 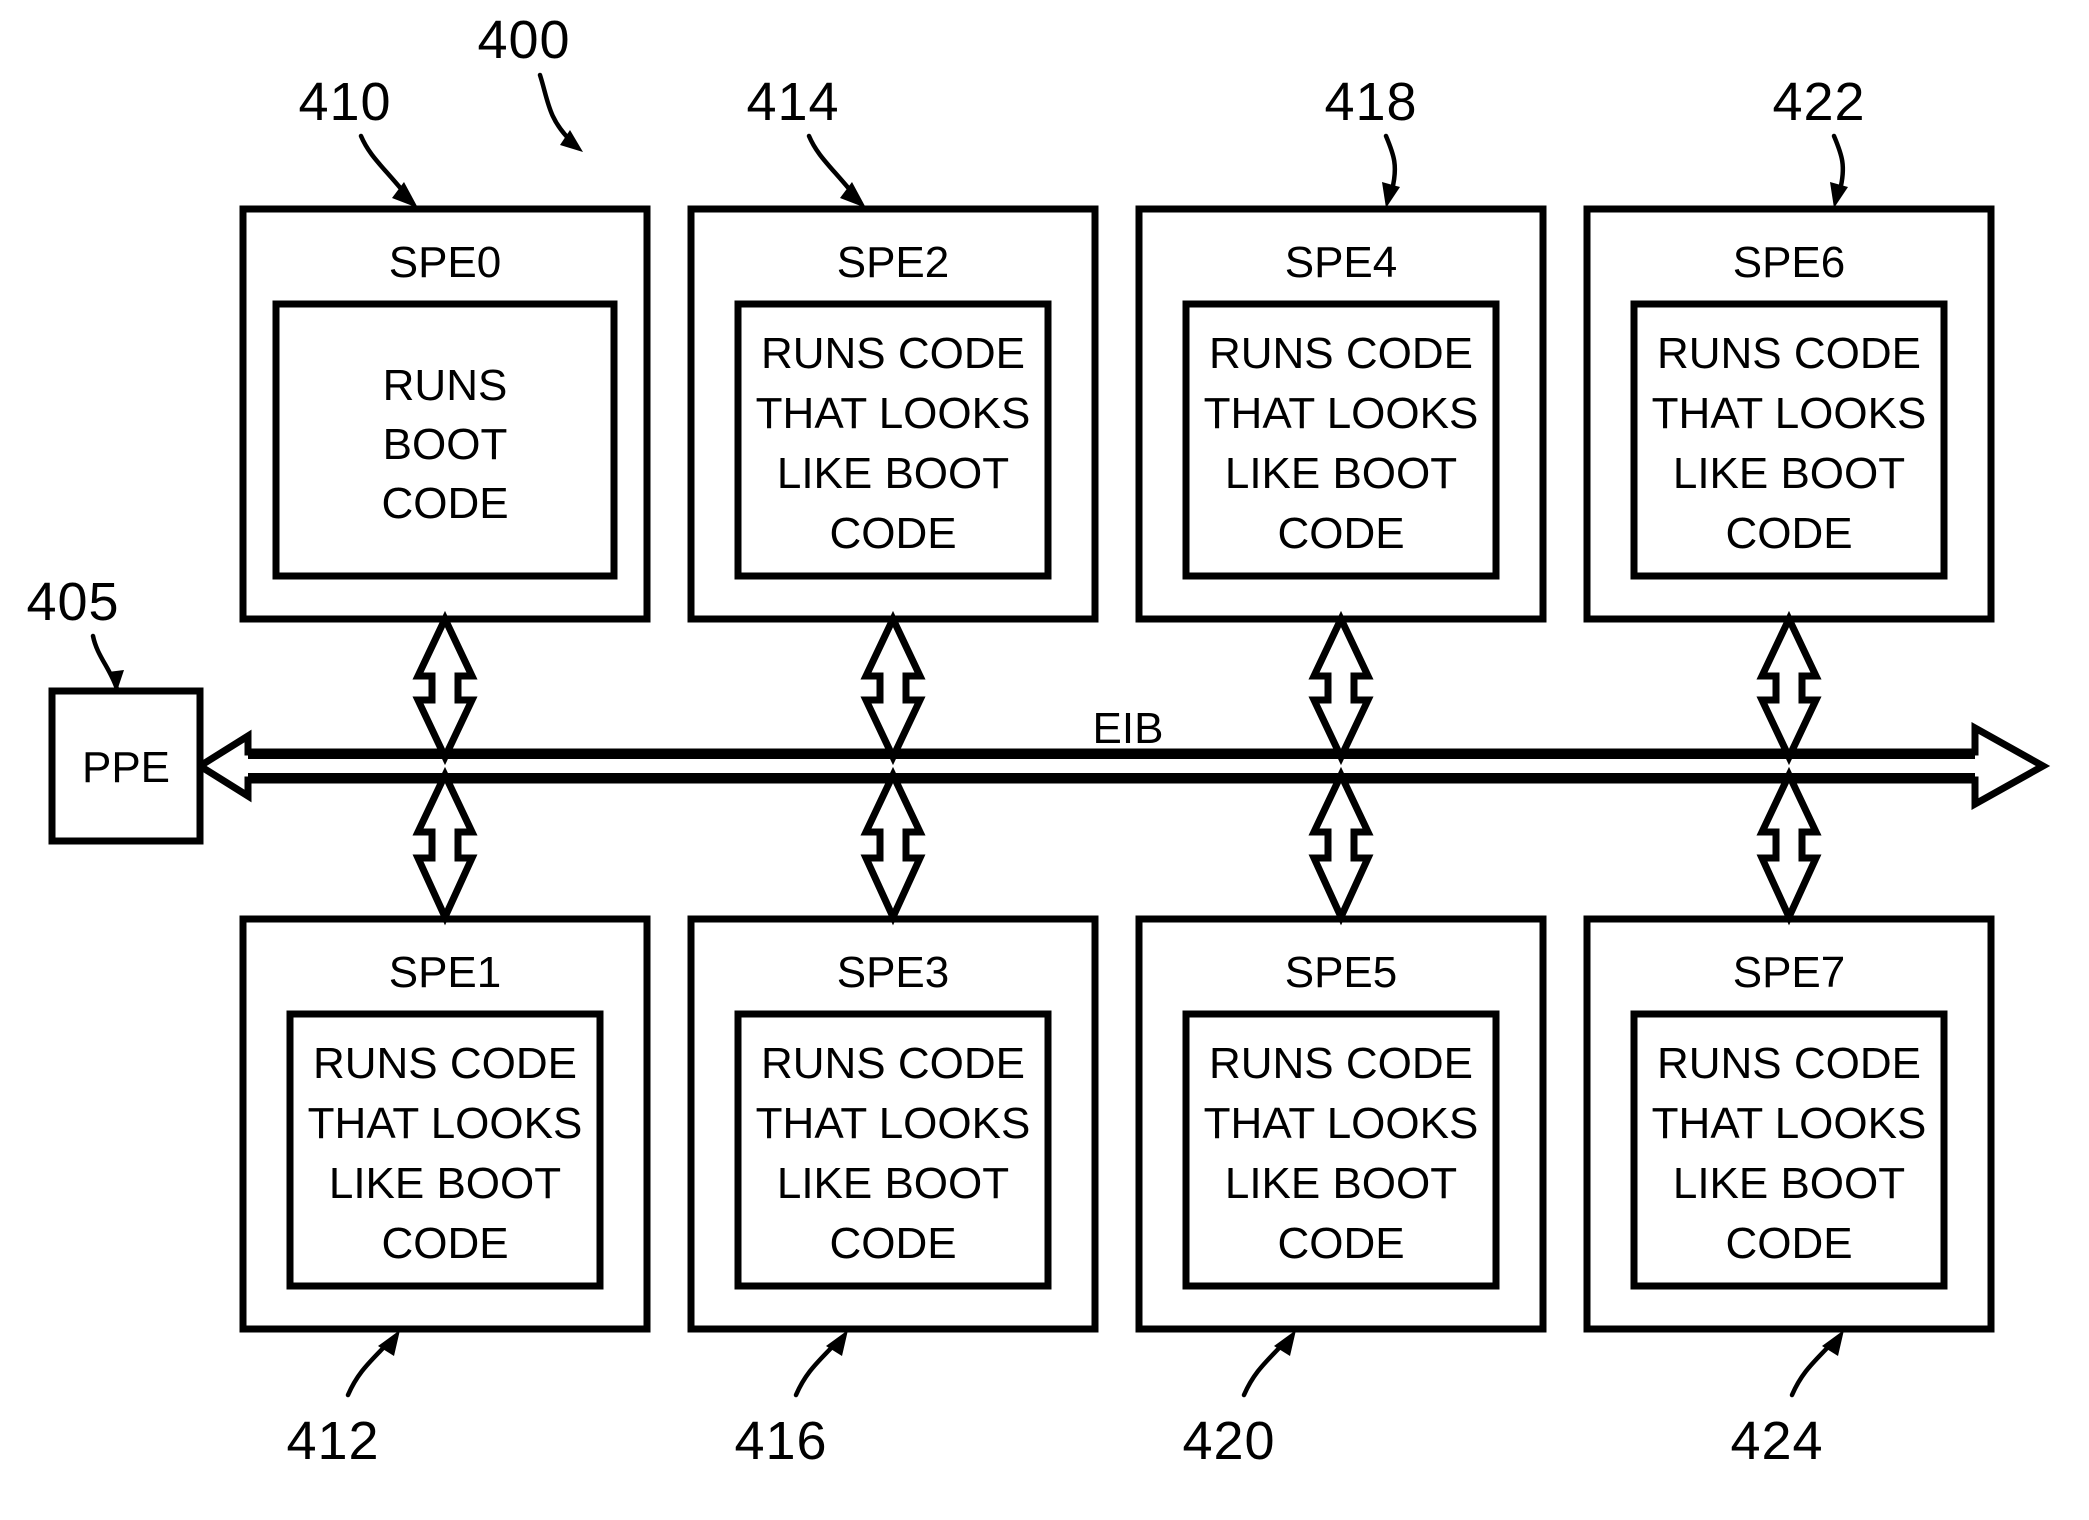 I want to click on spe7-body-line-4: CODE, so click(x=1788, y=1243).